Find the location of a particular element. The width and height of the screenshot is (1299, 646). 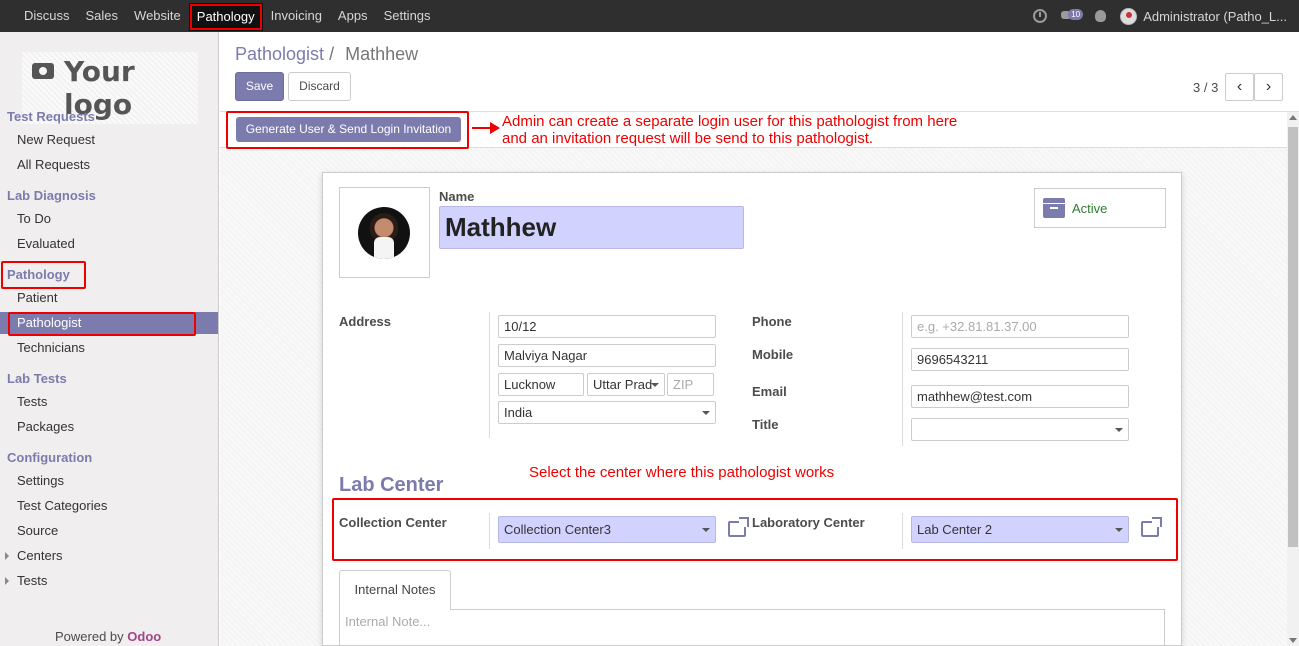

sidebar-item-settings: Settings is located at coordinates (109, 481).